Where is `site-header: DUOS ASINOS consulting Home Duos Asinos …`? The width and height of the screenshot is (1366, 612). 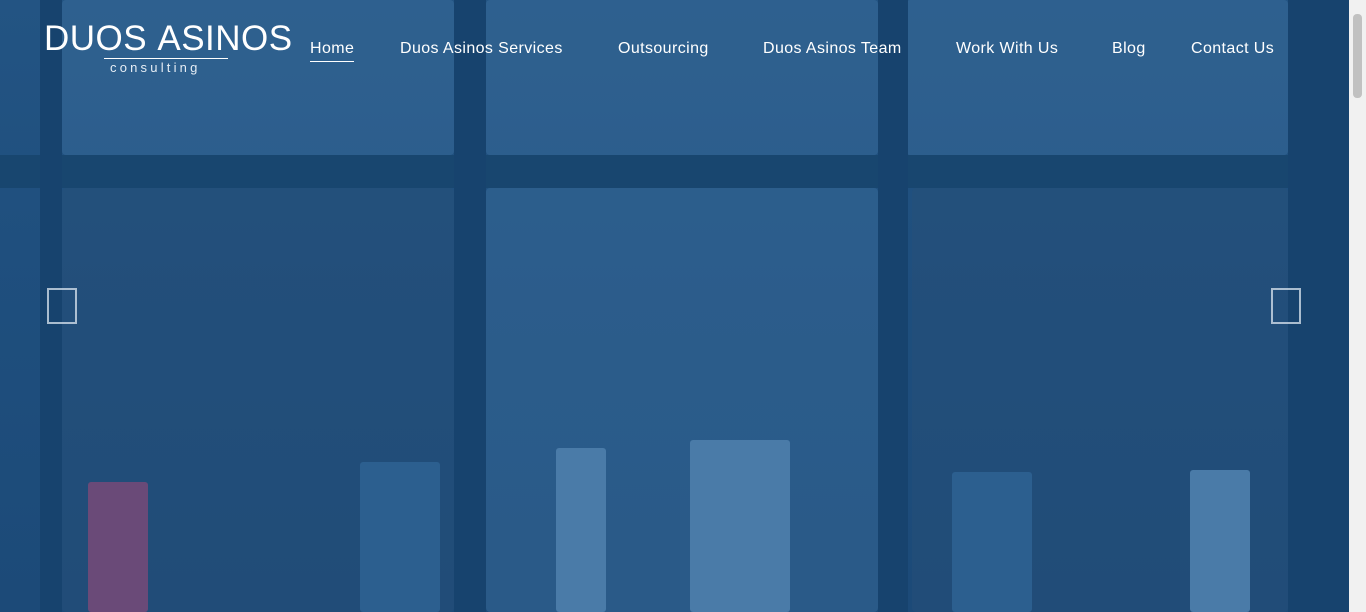
site-header: DUOS ASINOS consulting Home Duos Asinos … is located at coordinates (674, 45).